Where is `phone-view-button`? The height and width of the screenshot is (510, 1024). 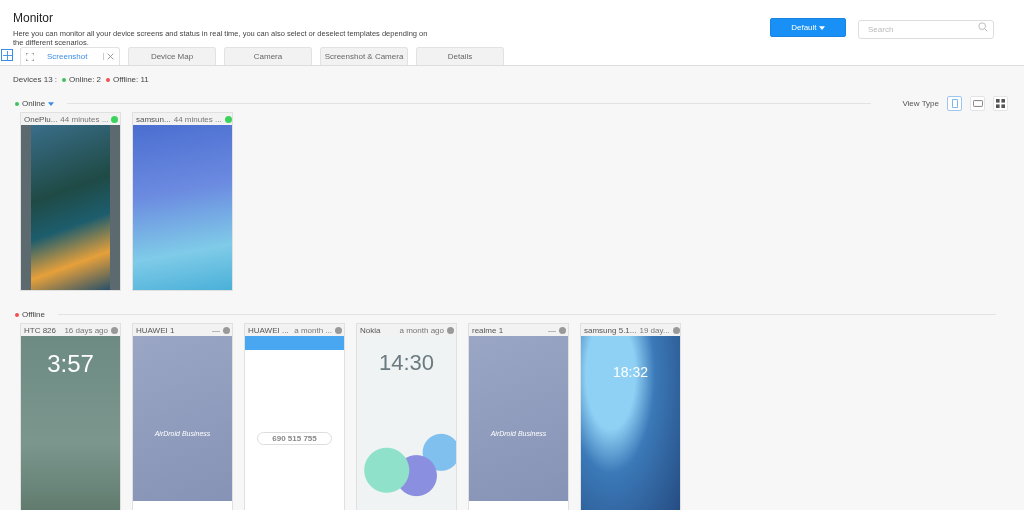
phone-view-button is located at coordinates (954, 103).